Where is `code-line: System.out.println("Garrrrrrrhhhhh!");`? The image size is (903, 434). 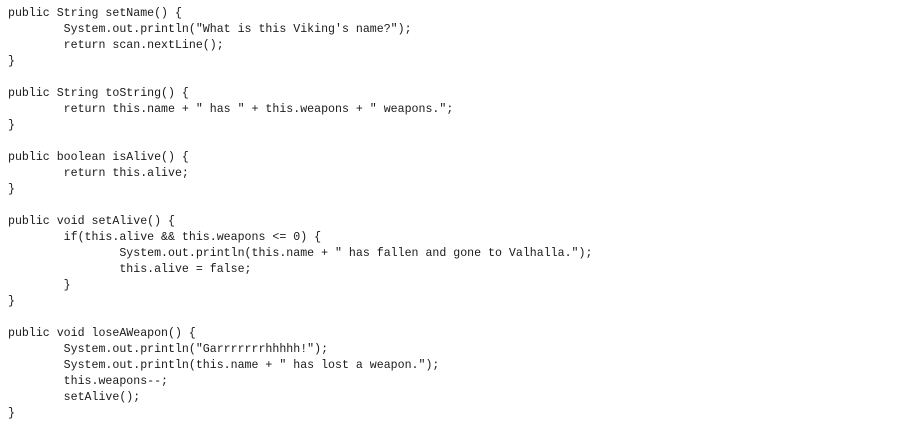
code-line: System.out.println("Garrrrrrrhhhhh!"); is located at coordinates (168, 349).